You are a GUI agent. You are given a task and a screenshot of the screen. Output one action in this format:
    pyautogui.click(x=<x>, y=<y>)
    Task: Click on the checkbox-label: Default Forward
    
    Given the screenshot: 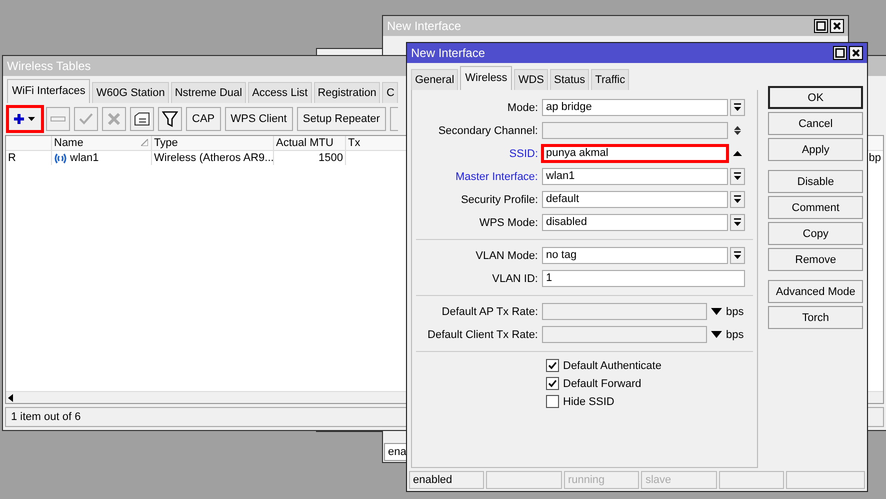 What is the action you would take?
    pyautogui.click(x=602, y=384)
    